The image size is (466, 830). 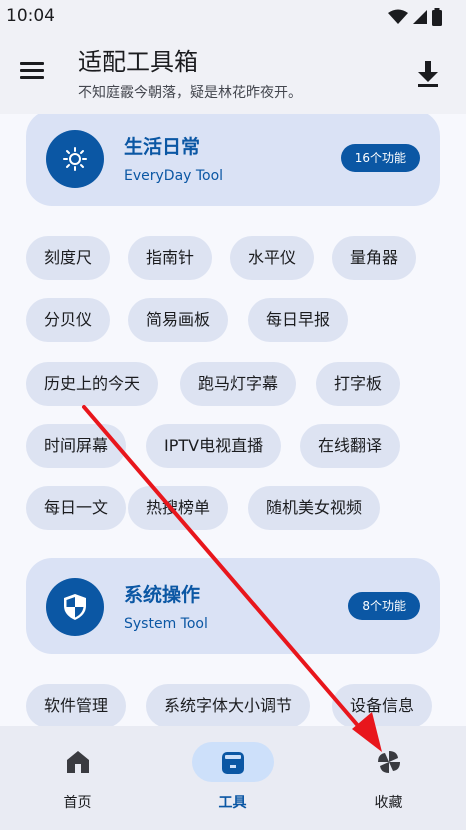 I want to click on tool-chip-marquee: 跑马灯字幕, so click(x=238, y=384).